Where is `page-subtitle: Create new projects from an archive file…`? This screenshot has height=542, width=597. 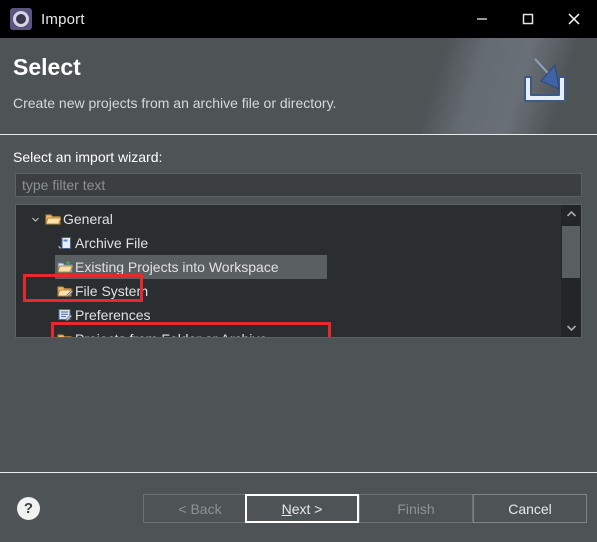
page-subtitle: Create new projects from an archive file… is located at coordinates (175, 103).